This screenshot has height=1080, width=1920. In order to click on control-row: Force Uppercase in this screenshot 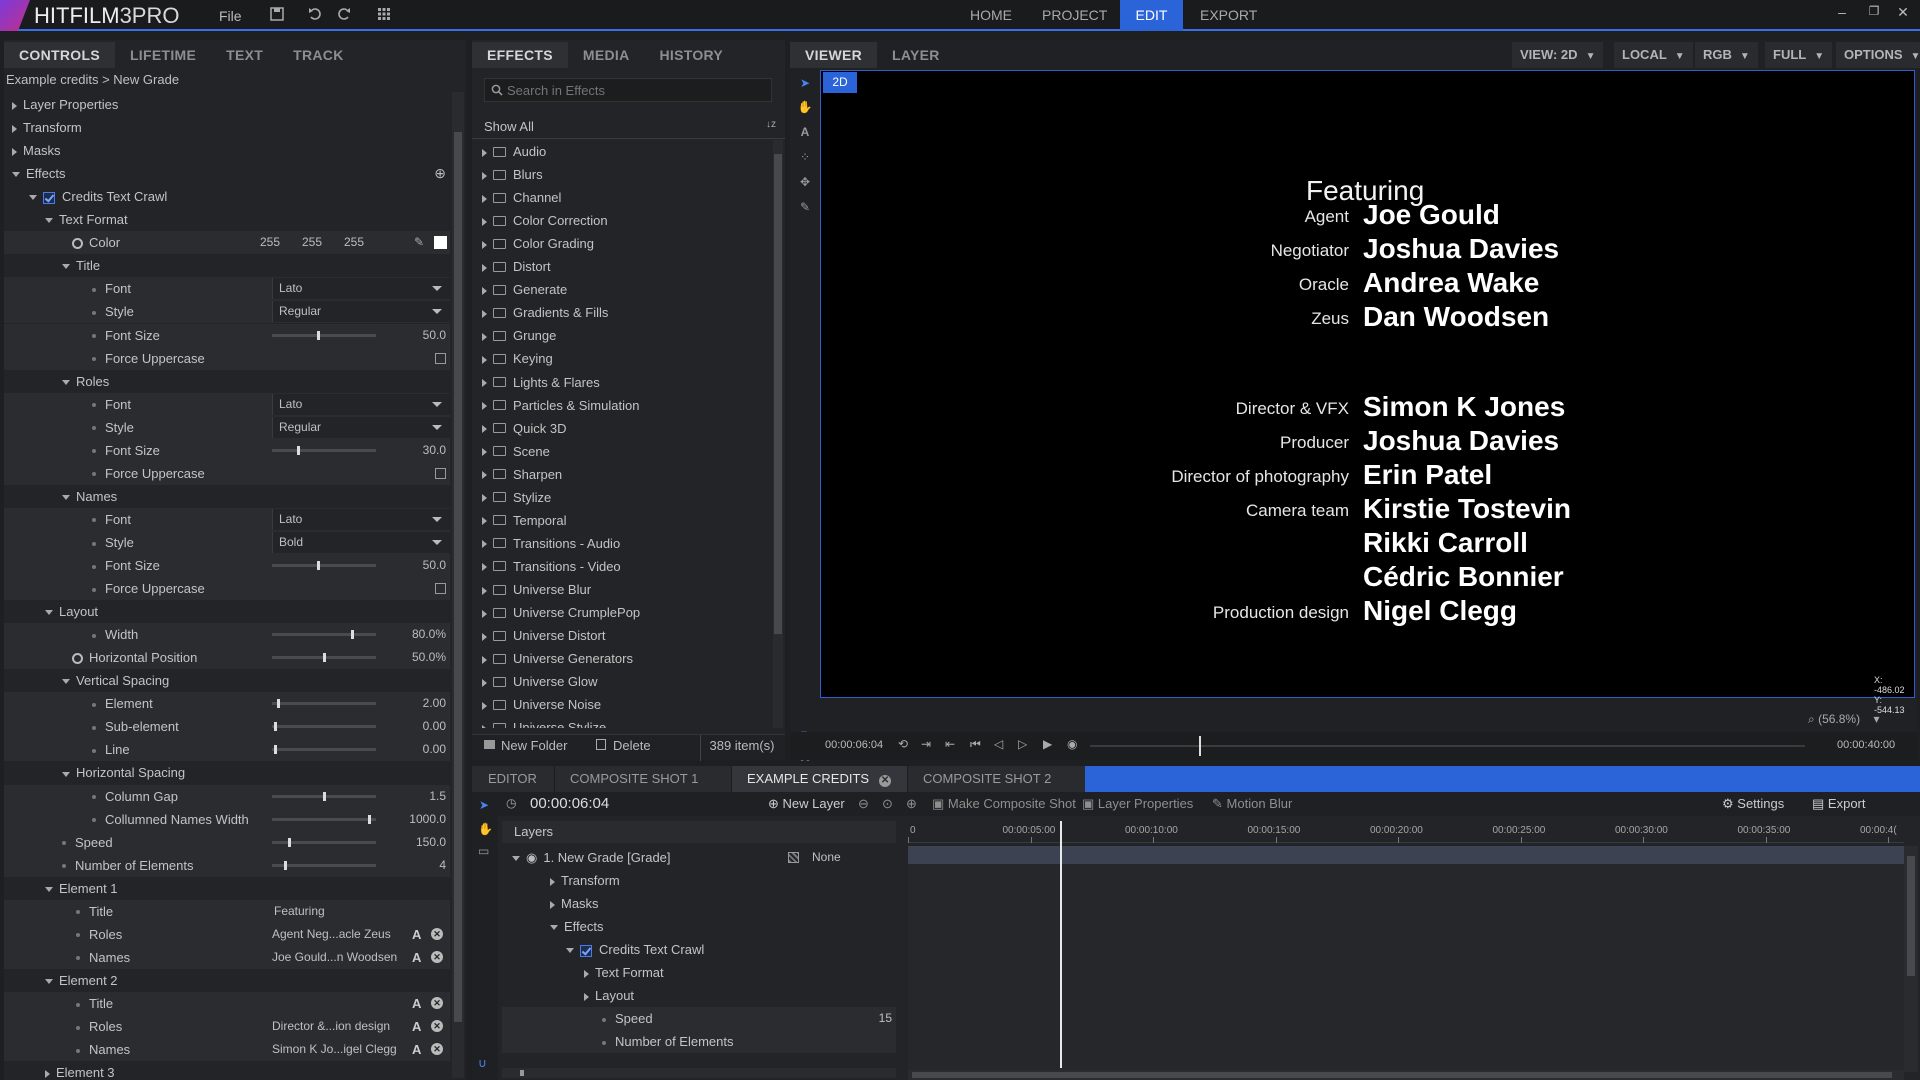, I will do `click(227, 589)`.